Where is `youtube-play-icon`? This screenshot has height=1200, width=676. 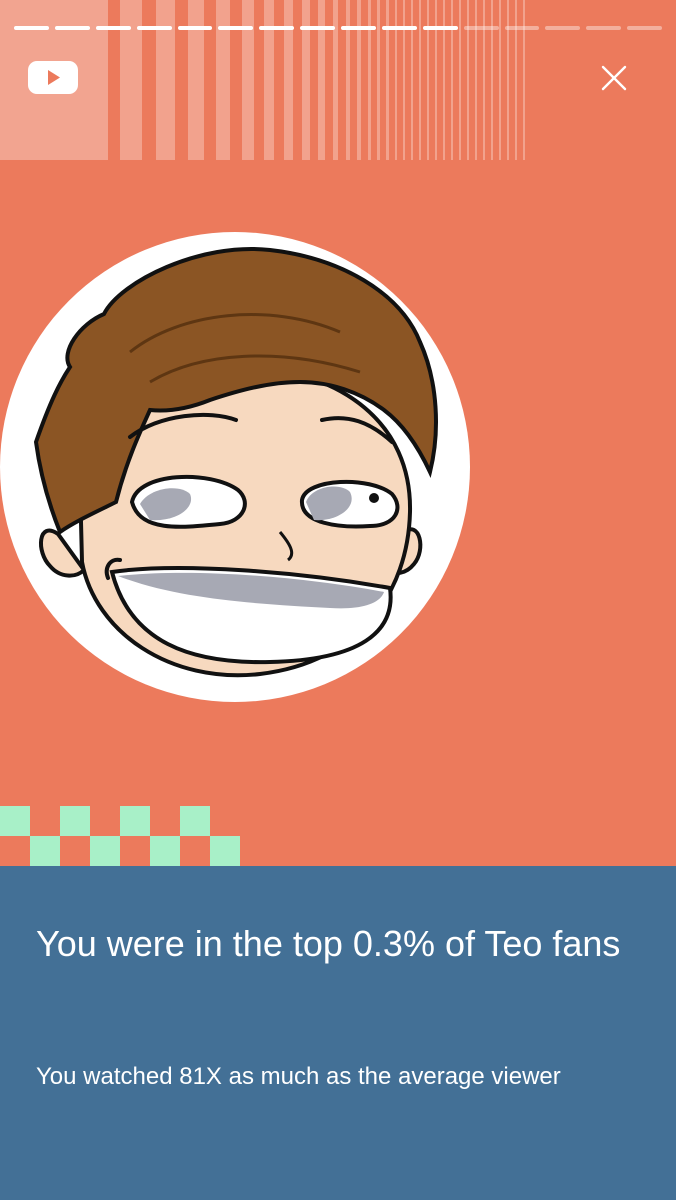
youtube-play-icon is located at coordinates (53, 77).